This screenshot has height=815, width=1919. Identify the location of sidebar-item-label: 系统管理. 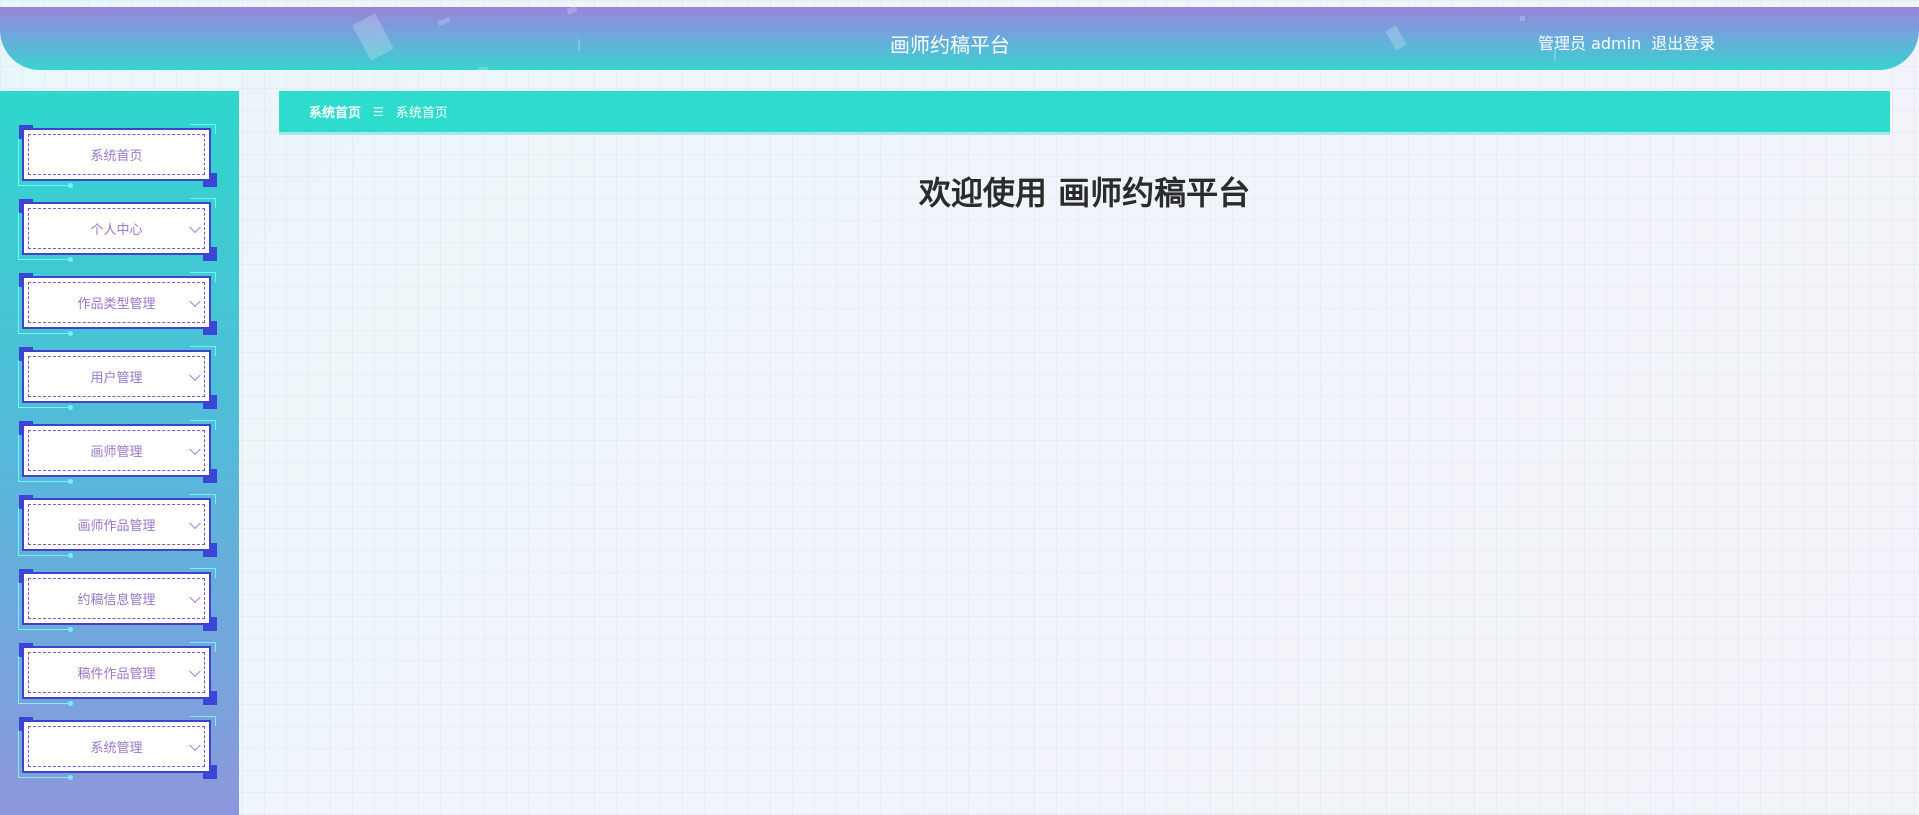
(116, 748).